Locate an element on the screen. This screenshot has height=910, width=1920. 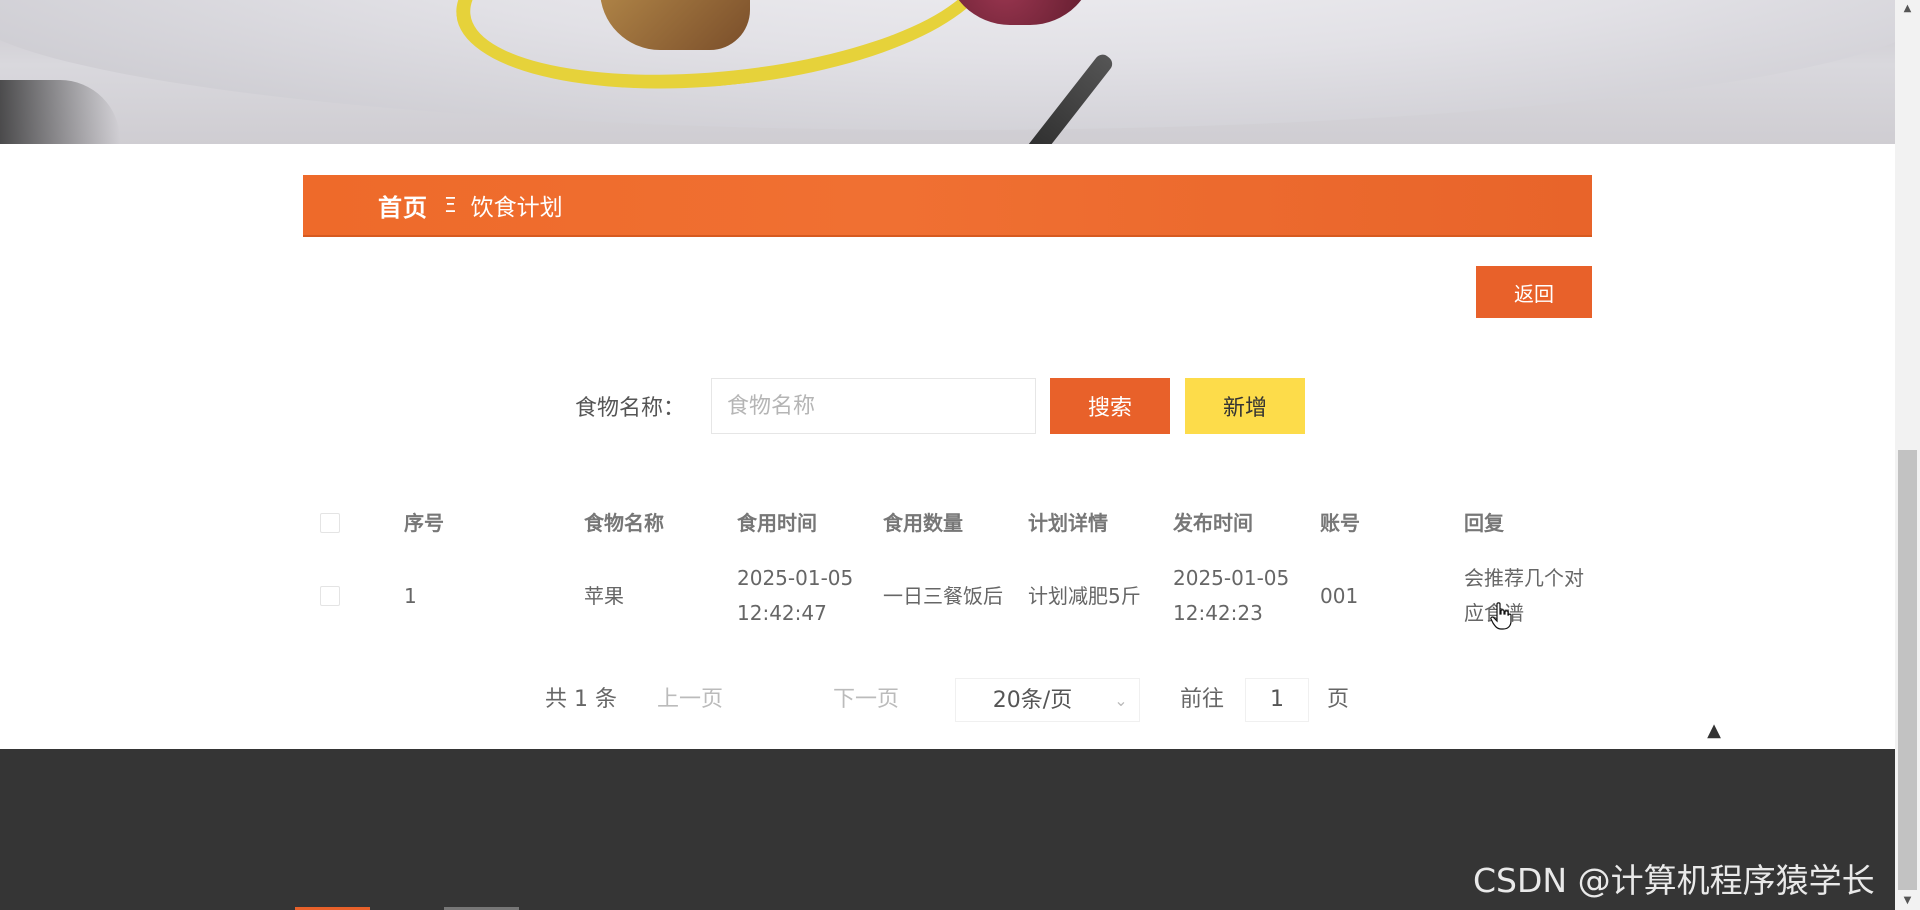
cell-account: 001 is located at coordinates (1339, 595).